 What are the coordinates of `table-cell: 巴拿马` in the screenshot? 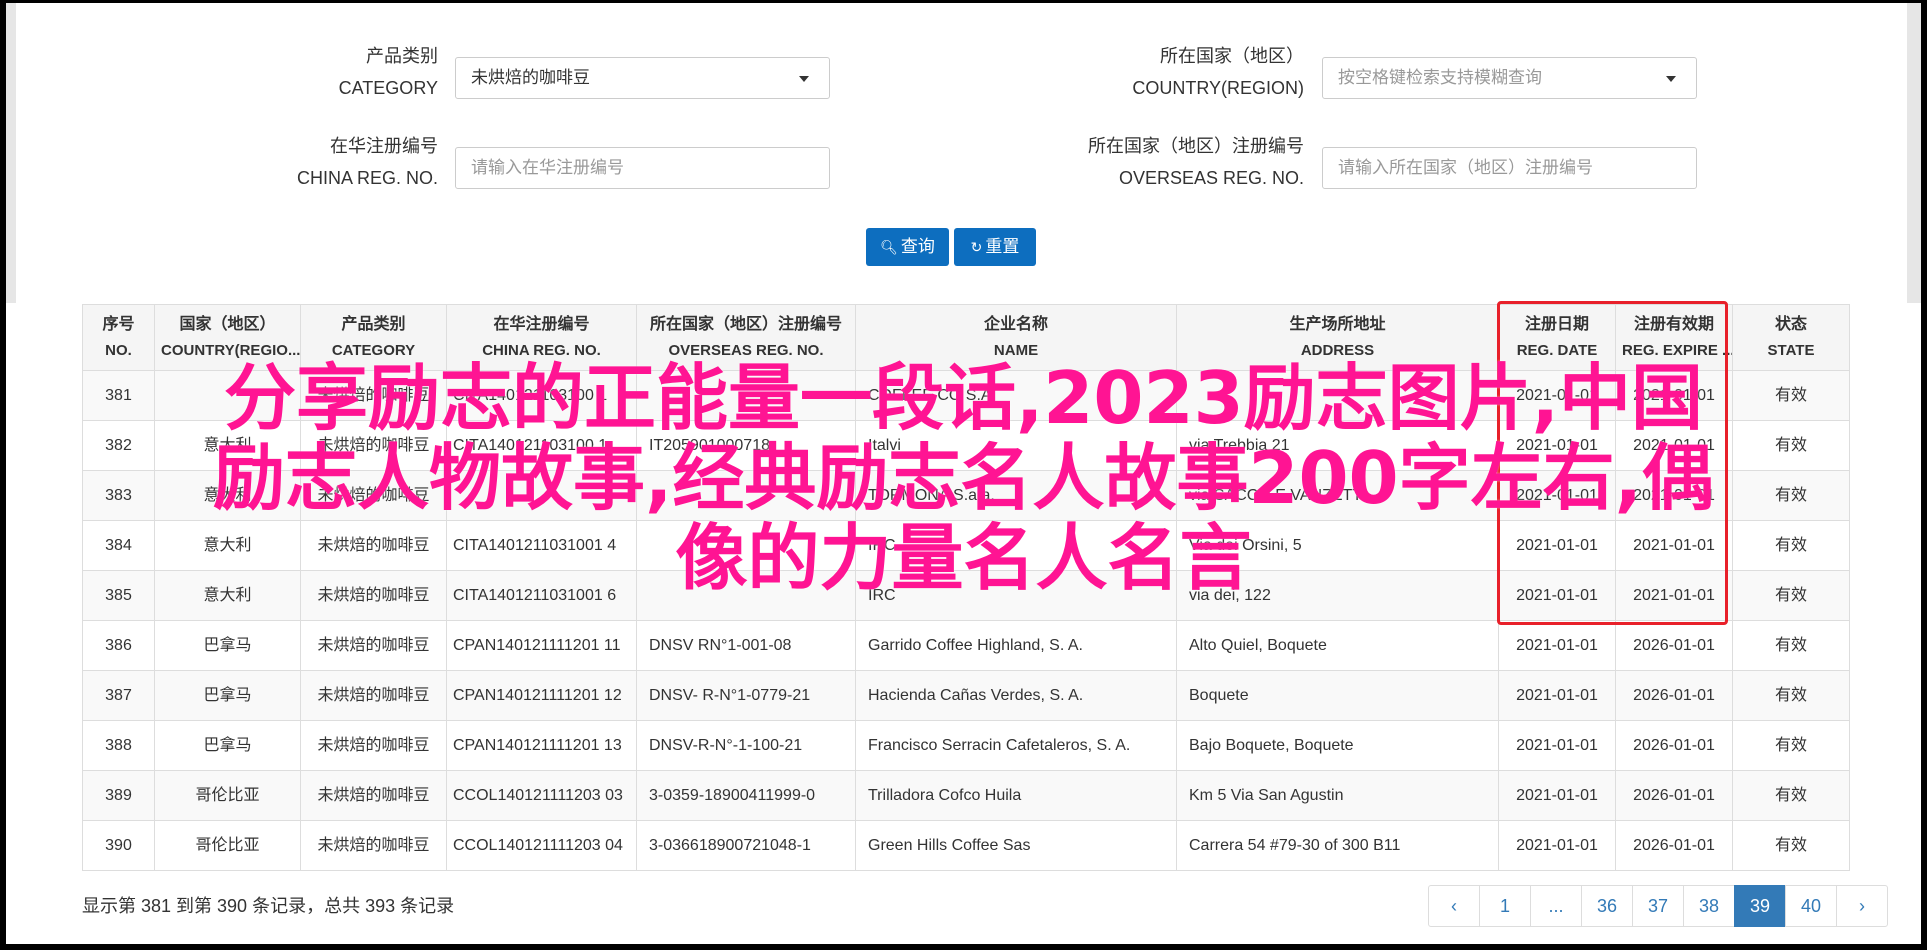 It's located at (227, 745).